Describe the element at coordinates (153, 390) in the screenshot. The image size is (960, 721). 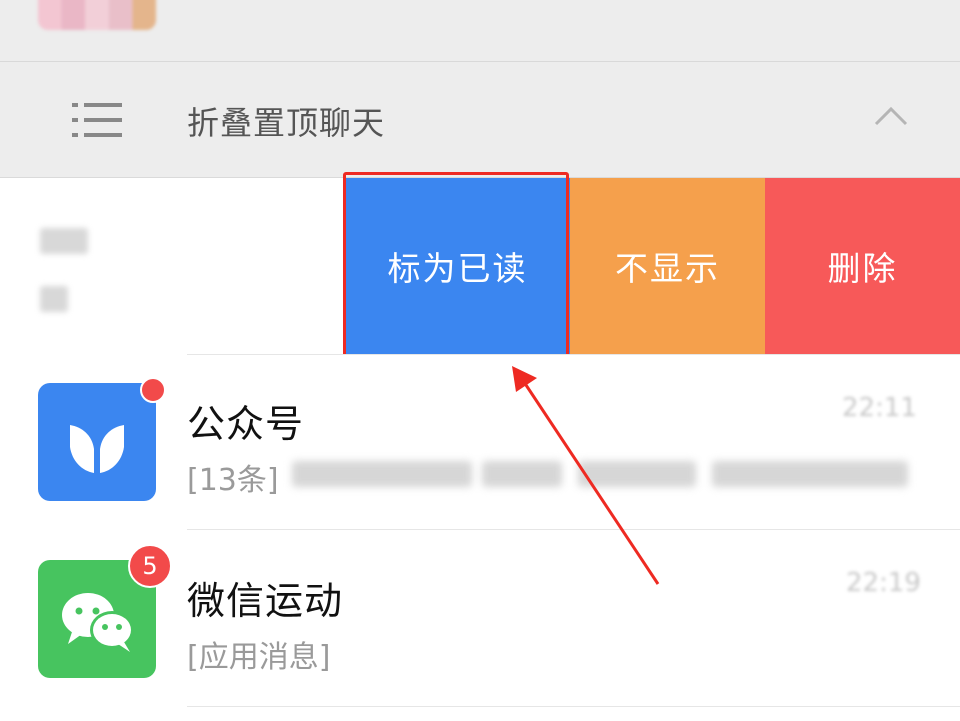
I see `unread-dot-badge` at that location.